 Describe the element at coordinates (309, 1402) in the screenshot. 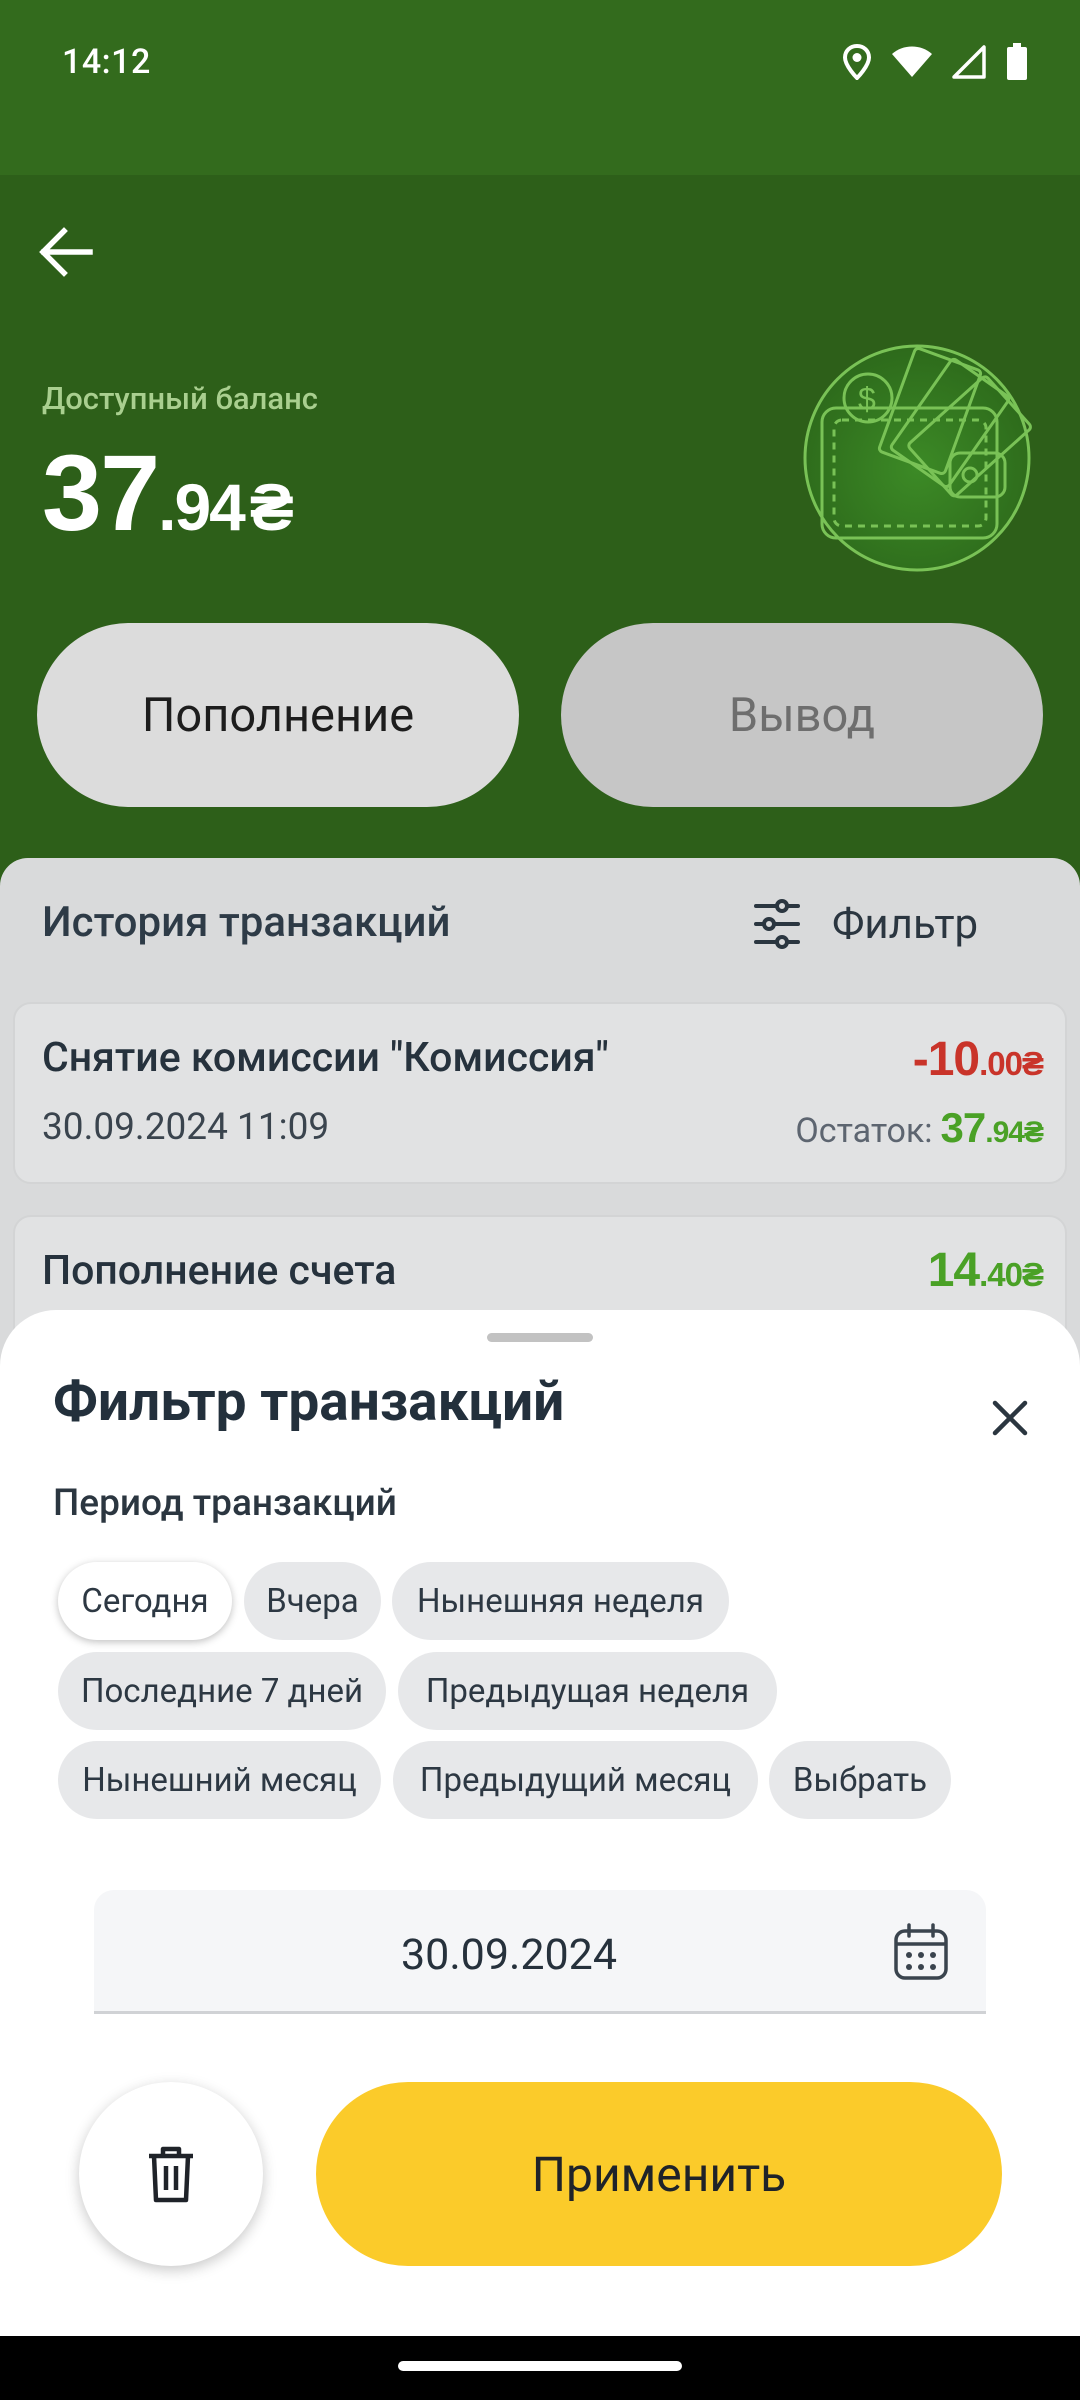

I see `sheet-title: Фильтр транзакций` at that location.